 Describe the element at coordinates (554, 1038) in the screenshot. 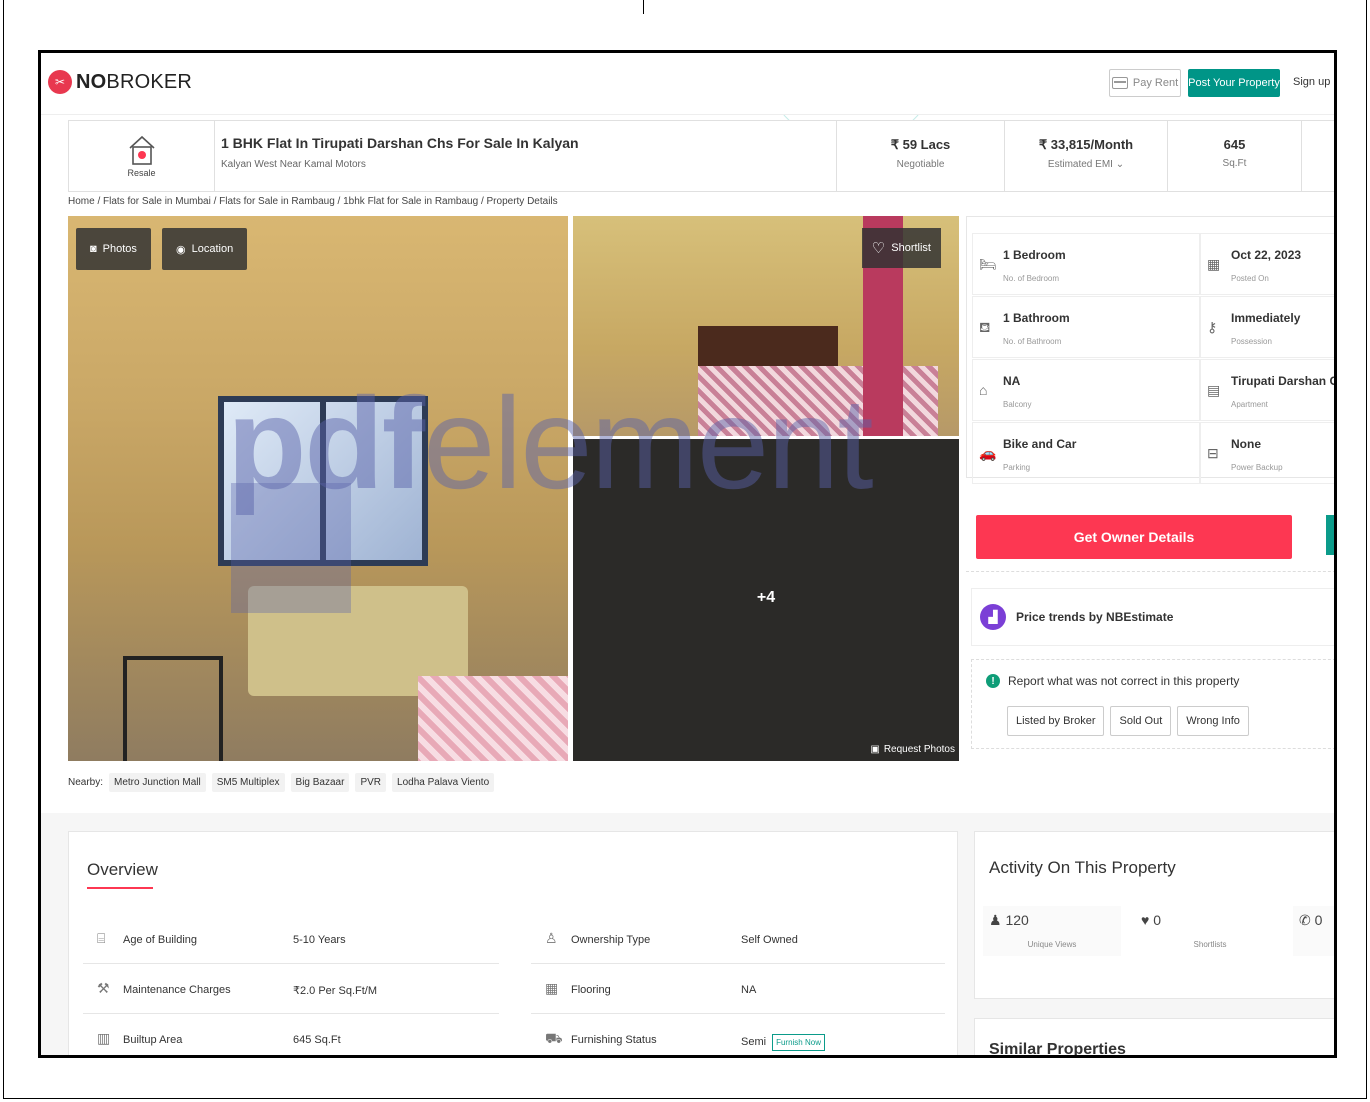

I see `sofa-icon: ⛟` at that location.